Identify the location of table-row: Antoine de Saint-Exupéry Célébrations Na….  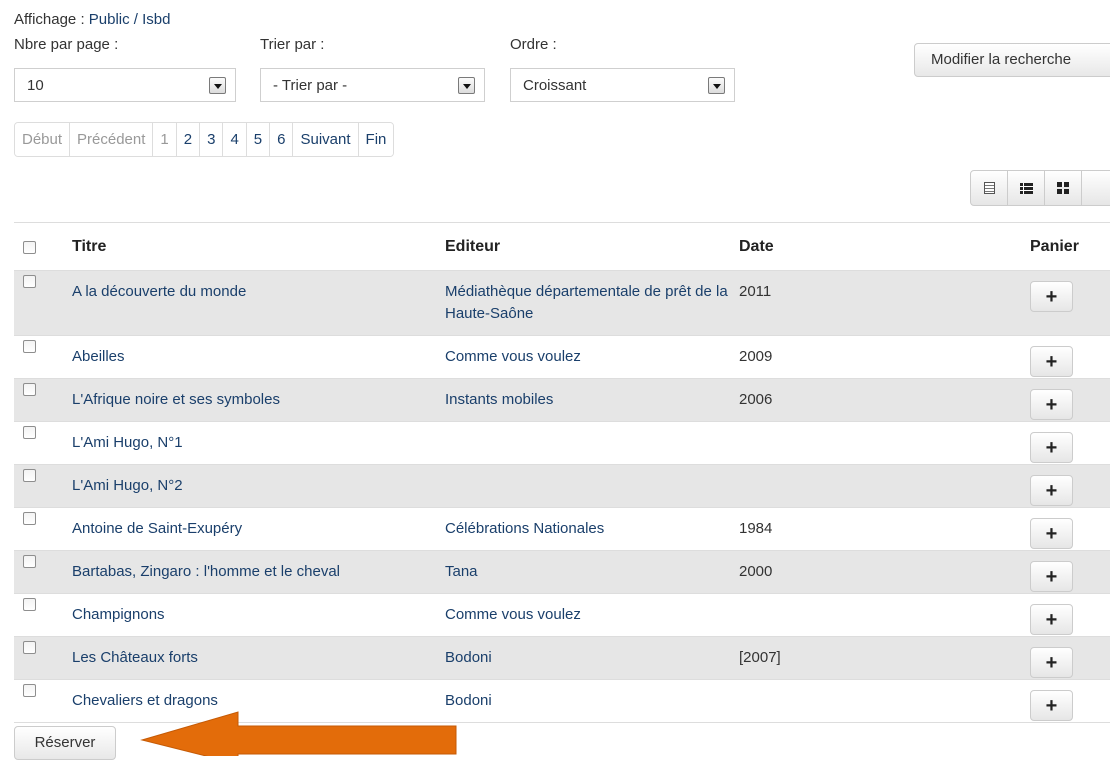
(562, 529).